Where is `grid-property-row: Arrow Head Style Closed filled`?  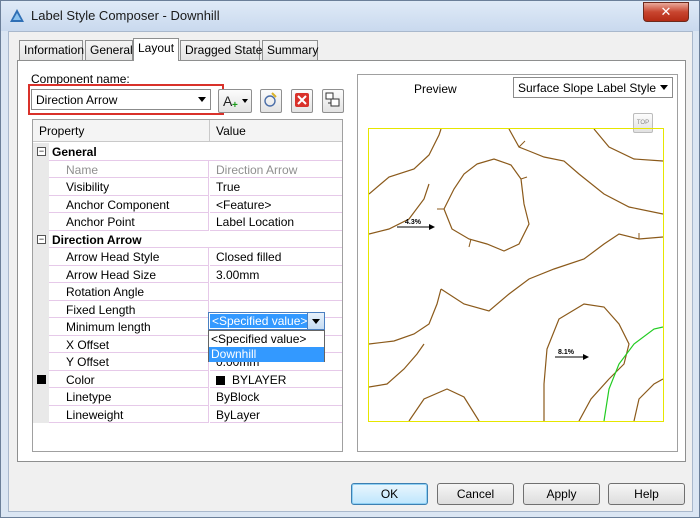 grid-property-row: Arrow Head Style Closed filled is located at coordinates (187, 257).